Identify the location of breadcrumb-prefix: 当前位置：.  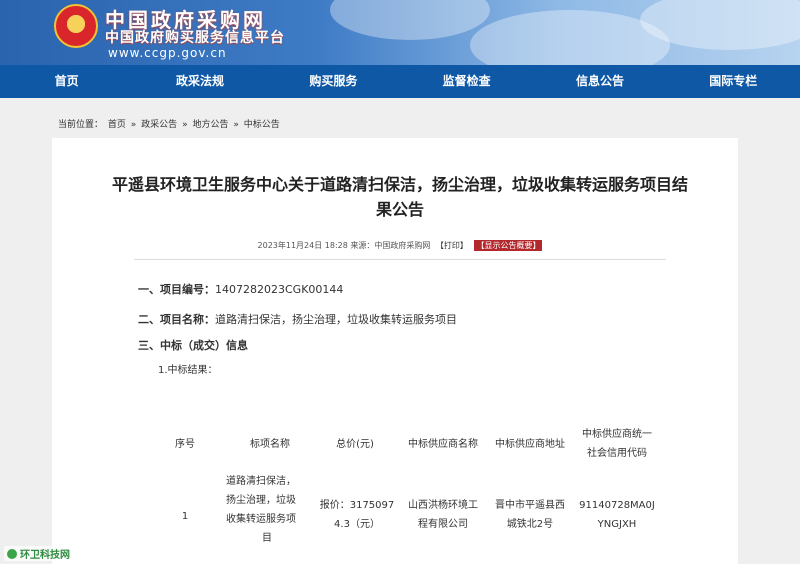
(81, 125).